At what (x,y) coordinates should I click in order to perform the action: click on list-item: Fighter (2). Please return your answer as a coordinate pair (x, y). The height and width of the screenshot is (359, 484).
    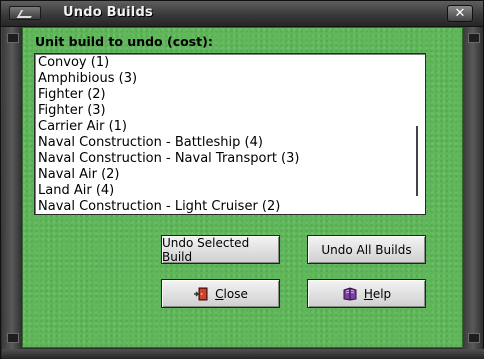
    Looking at the image, I should click on (223, 95).